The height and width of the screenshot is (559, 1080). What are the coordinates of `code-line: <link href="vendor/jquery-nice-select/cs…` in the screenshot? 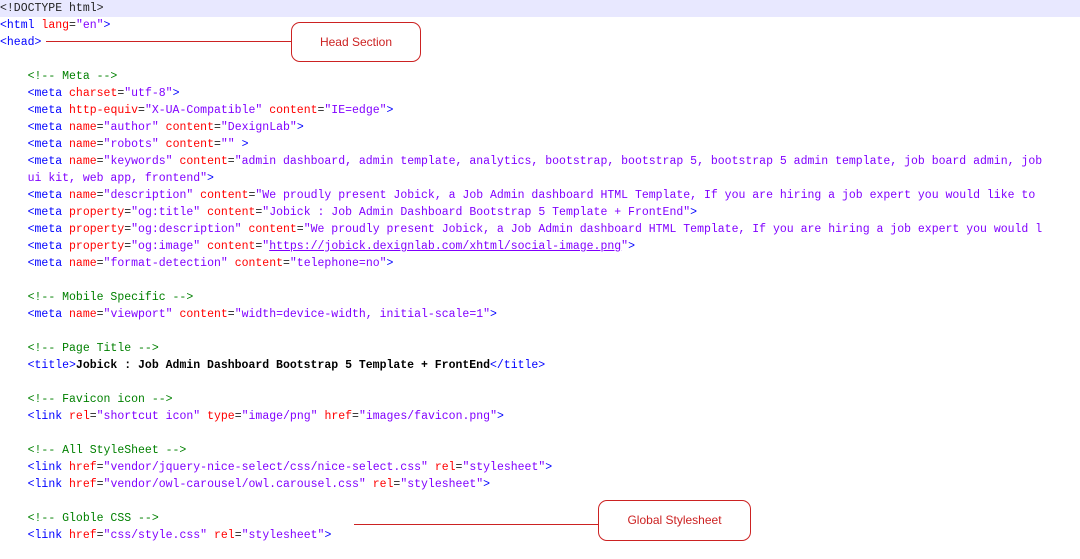 It's located at (276, 467).